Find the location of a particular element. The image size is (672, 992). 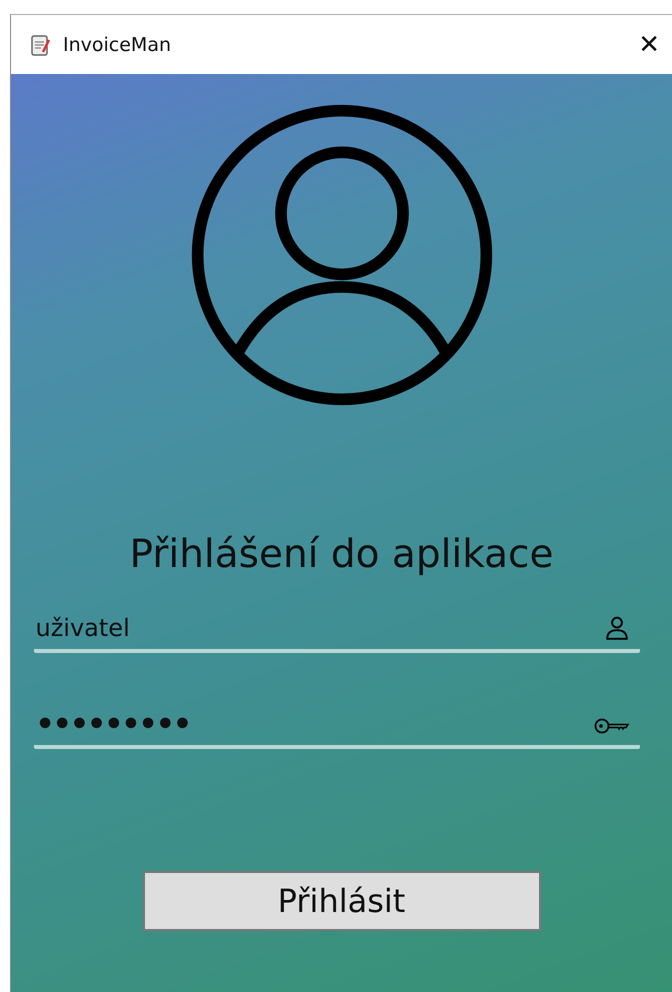

close-button: ✕ is located at coordinates (649, 45).